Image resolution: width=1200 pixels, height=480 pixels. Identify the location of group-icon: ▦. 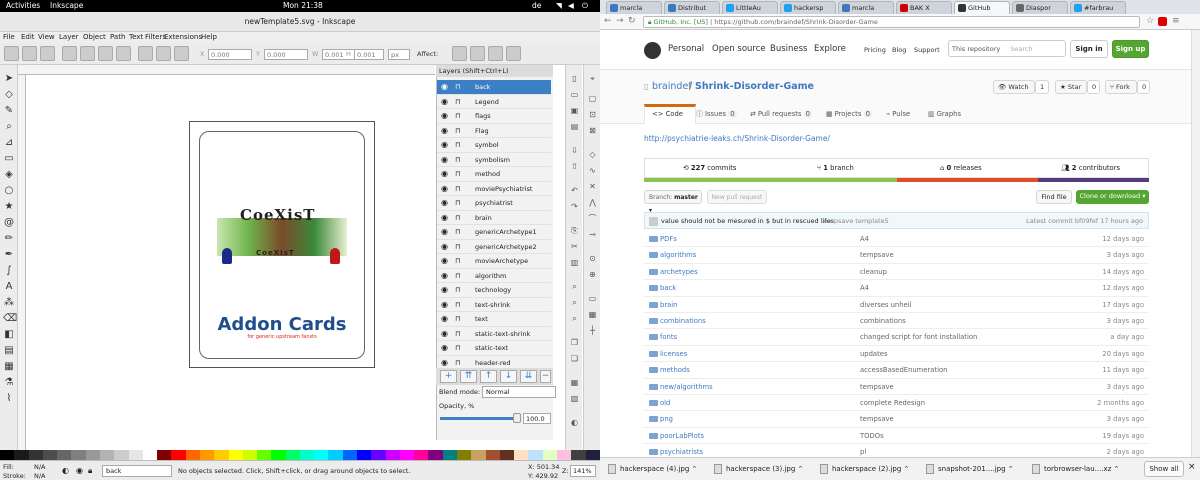
(574, 382).